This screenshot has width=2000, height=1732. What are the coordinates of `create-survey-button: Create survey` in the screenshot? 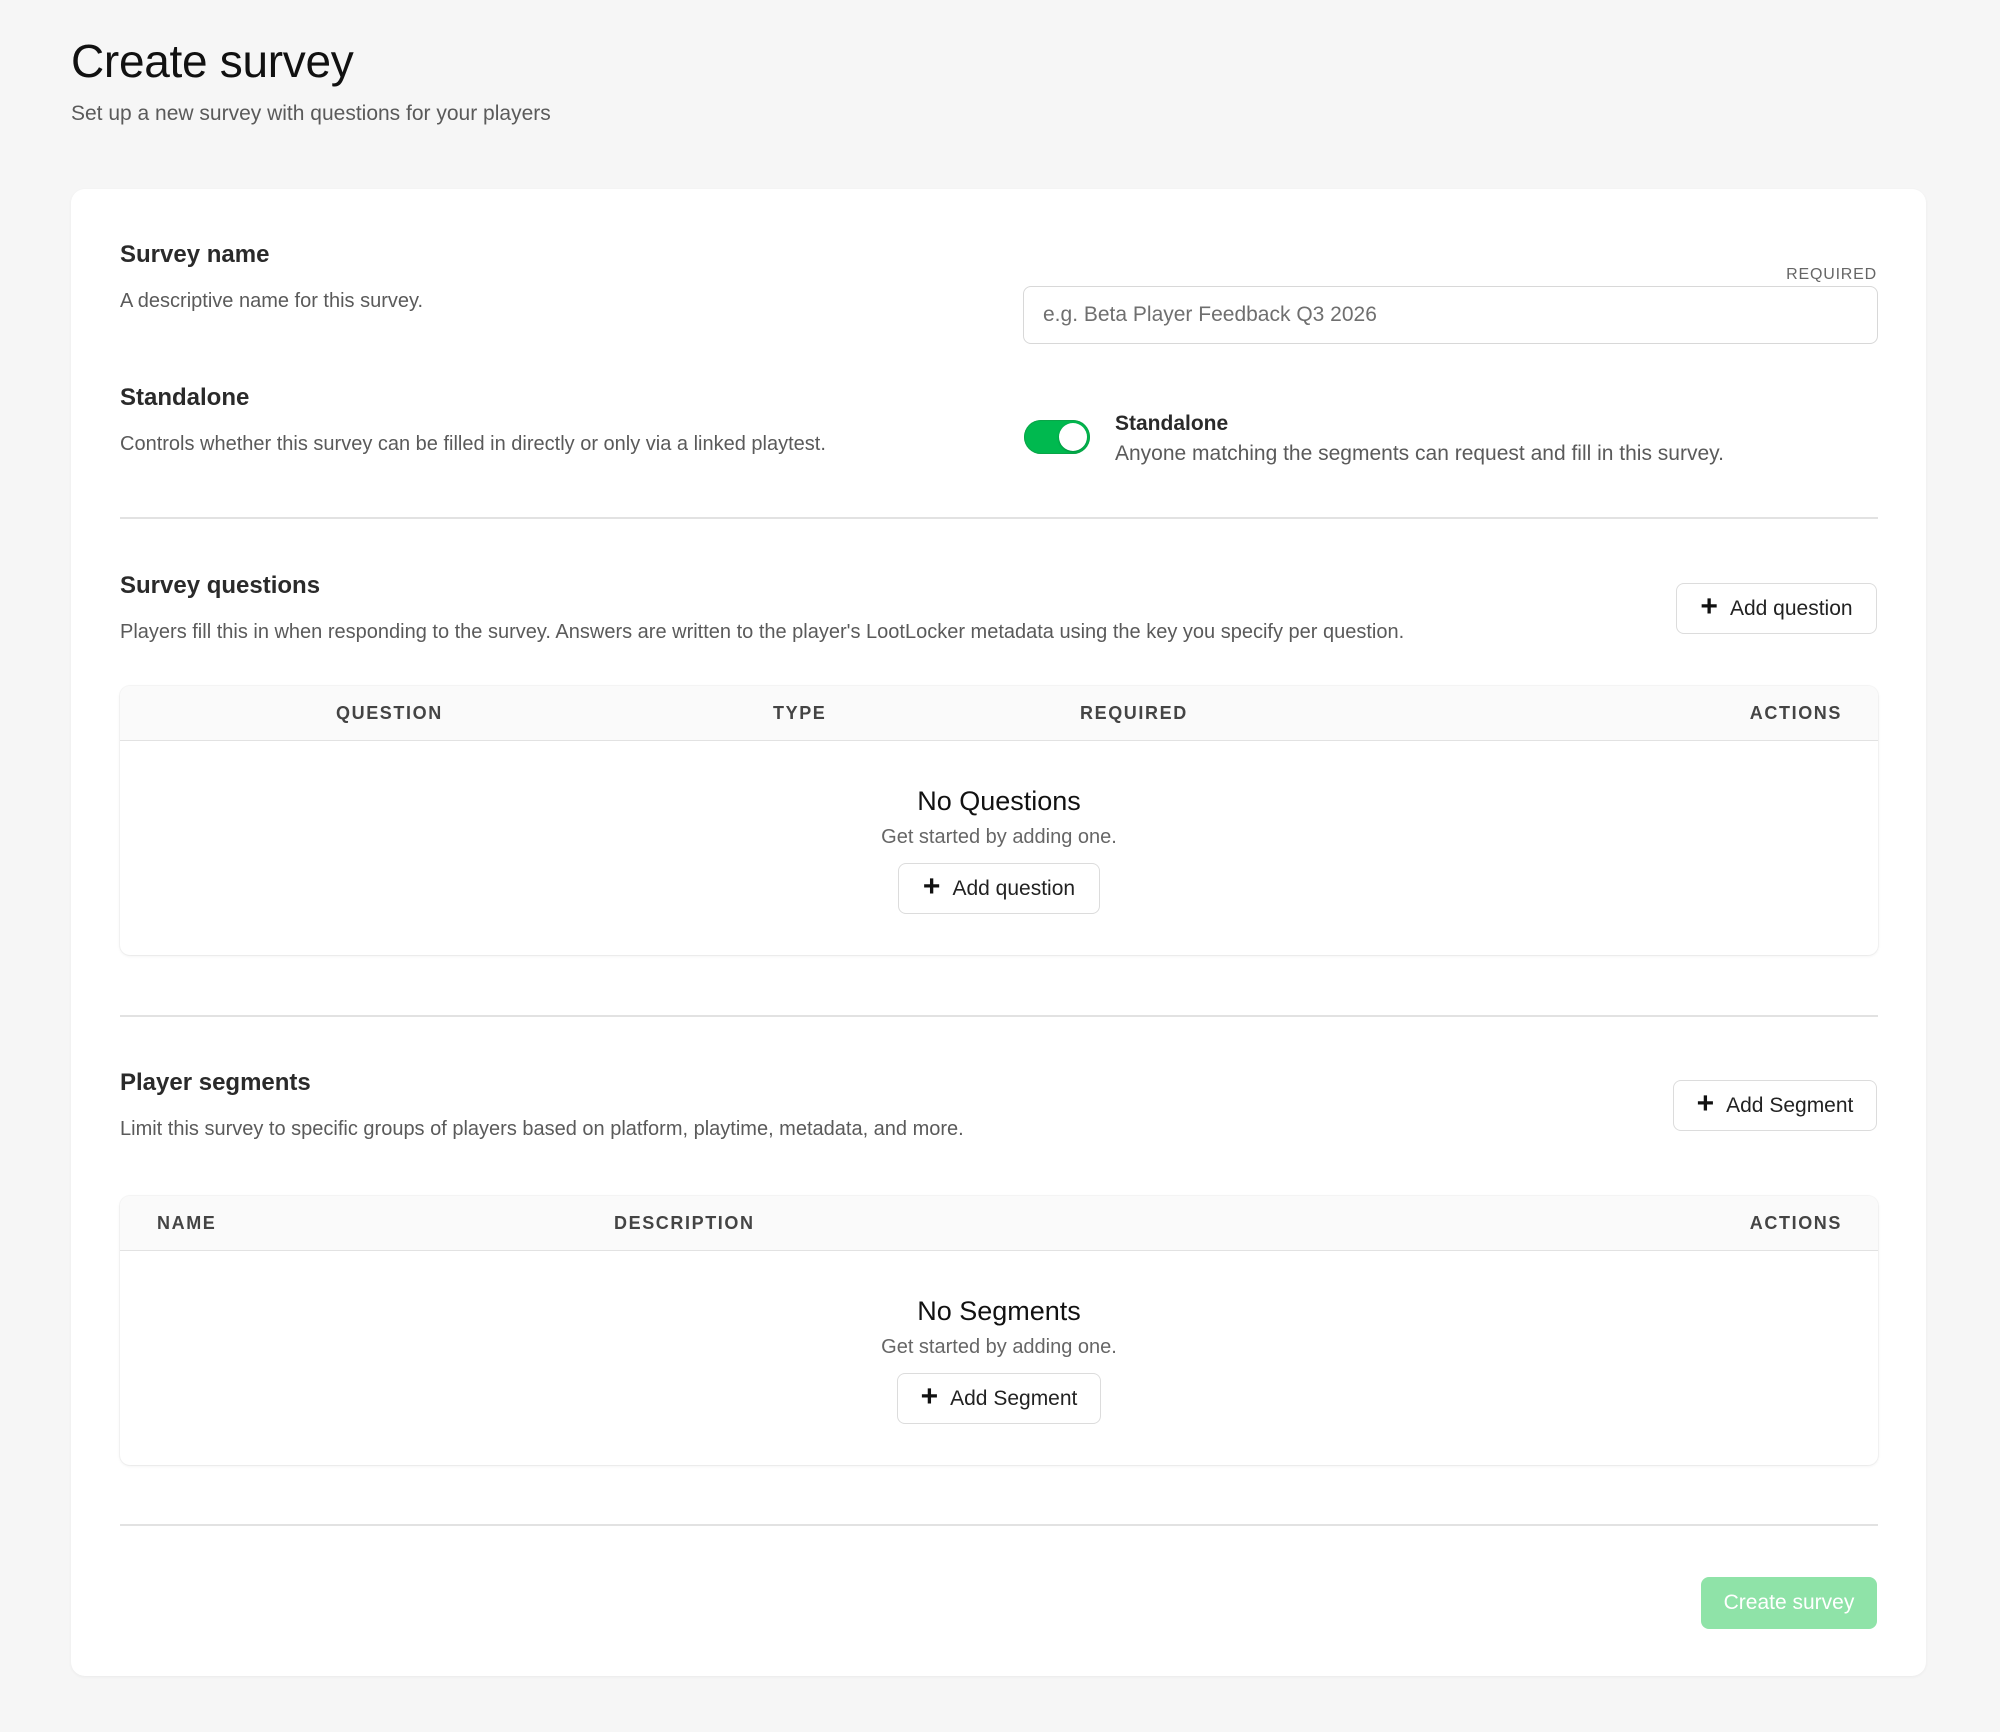 It's located at (1789, 1603).